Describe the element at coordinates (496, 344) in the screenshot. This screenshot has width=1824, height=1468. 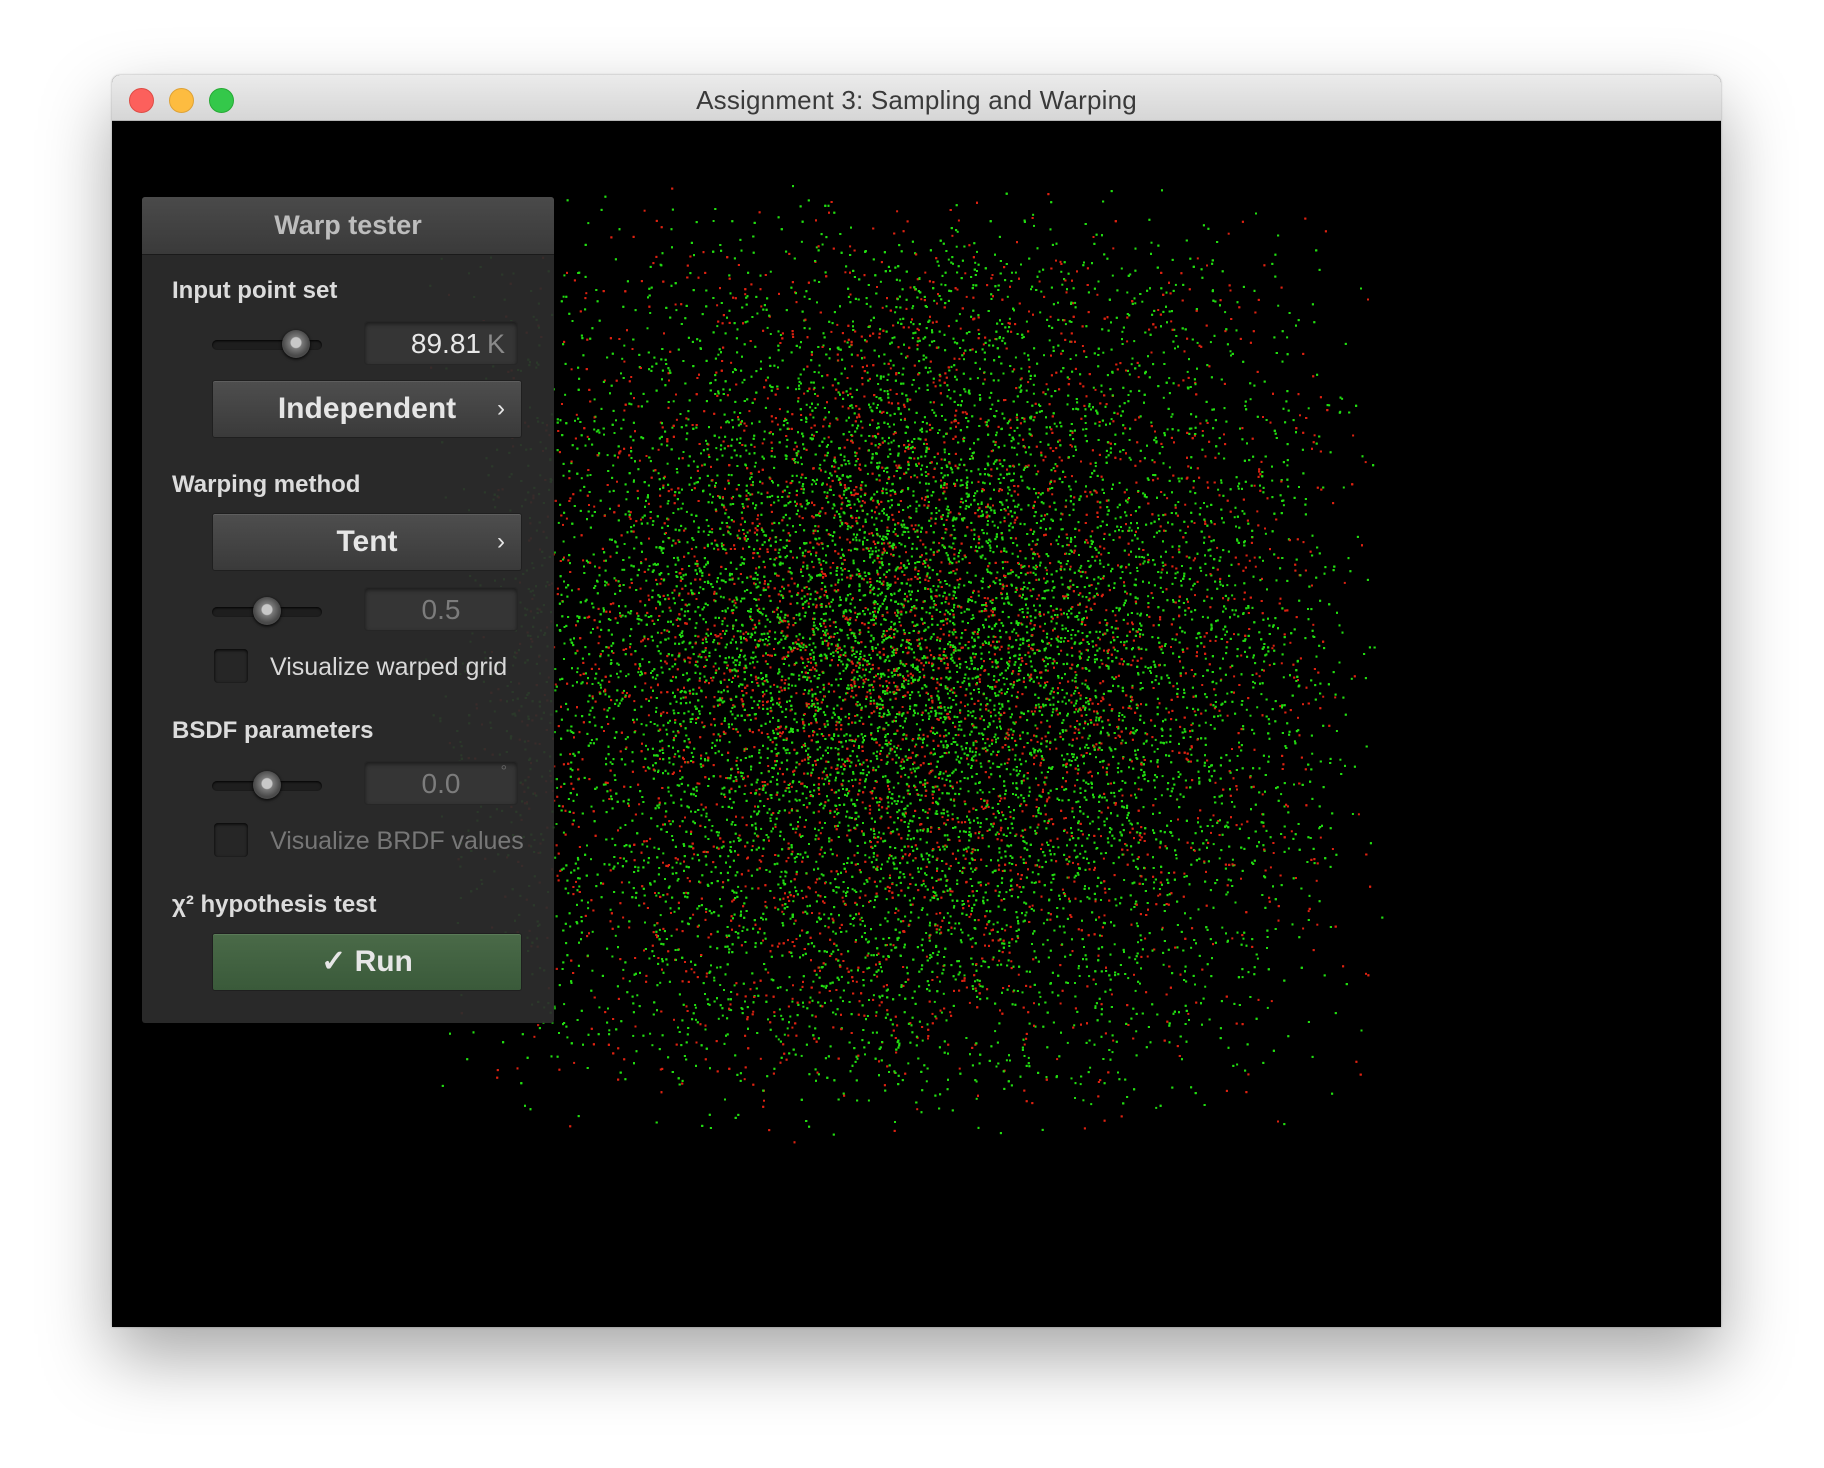
I see `point-count-unit: K` at that location.